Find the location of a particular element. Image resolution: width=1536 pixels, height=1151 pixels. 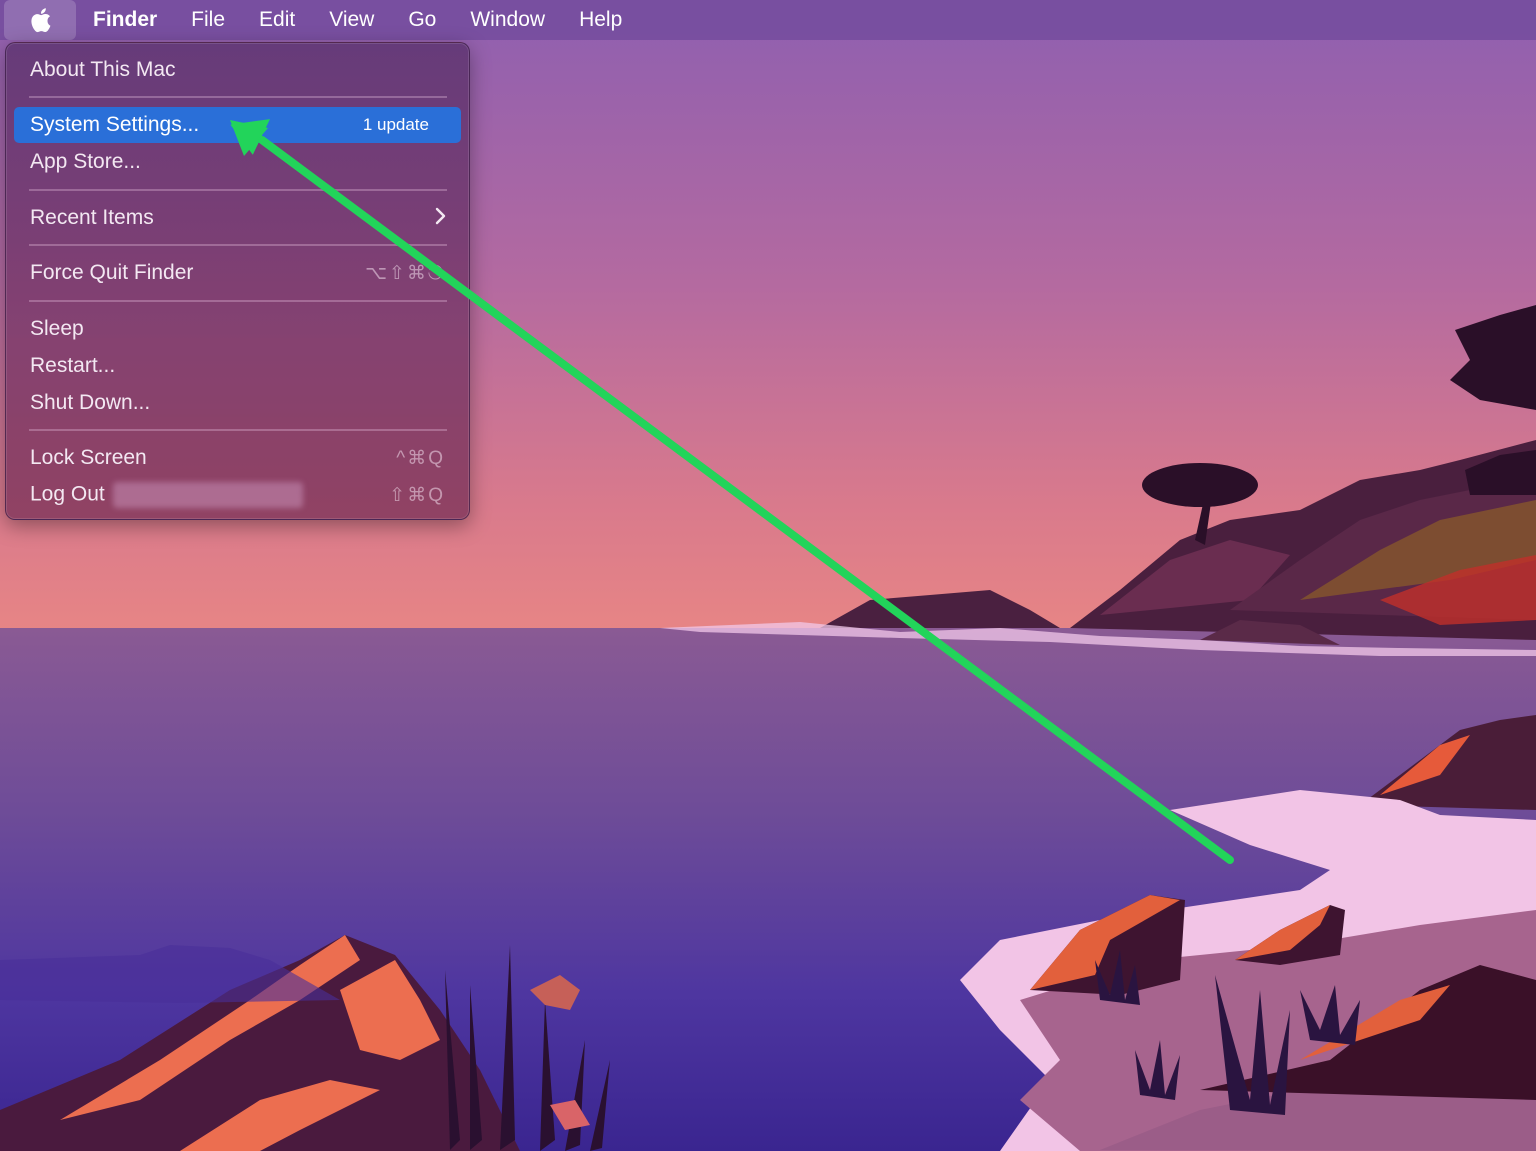

menu-item-force-quit: Force Quit Finder ⌥⇧⌘⎋ is located at coordinates (237, 273).